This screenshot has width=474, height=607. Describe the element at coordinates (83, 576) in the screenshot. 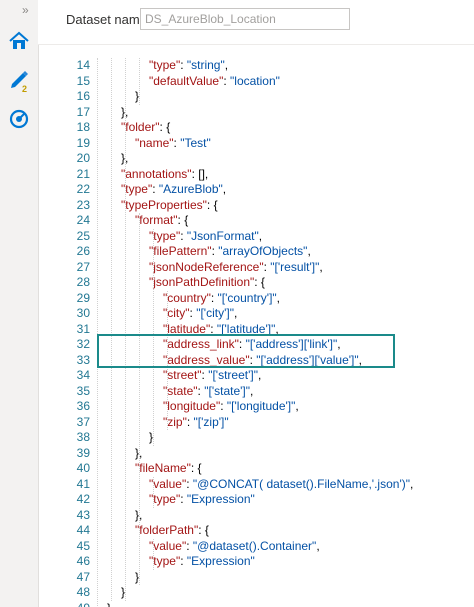

I see `line-number: 47` at that location.